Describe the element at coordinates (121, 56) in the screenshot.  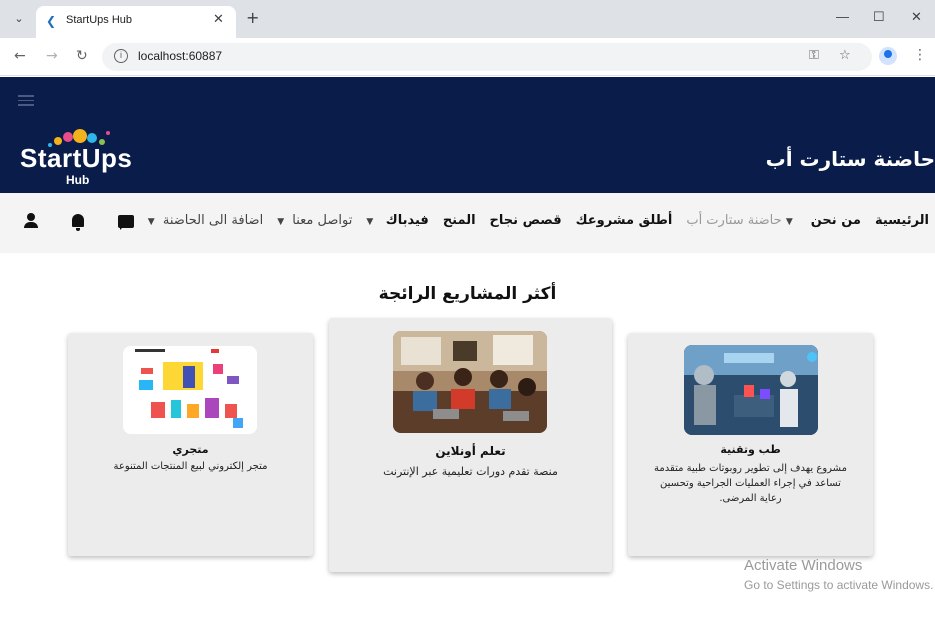
I see `site-info-icon: i` at that location.